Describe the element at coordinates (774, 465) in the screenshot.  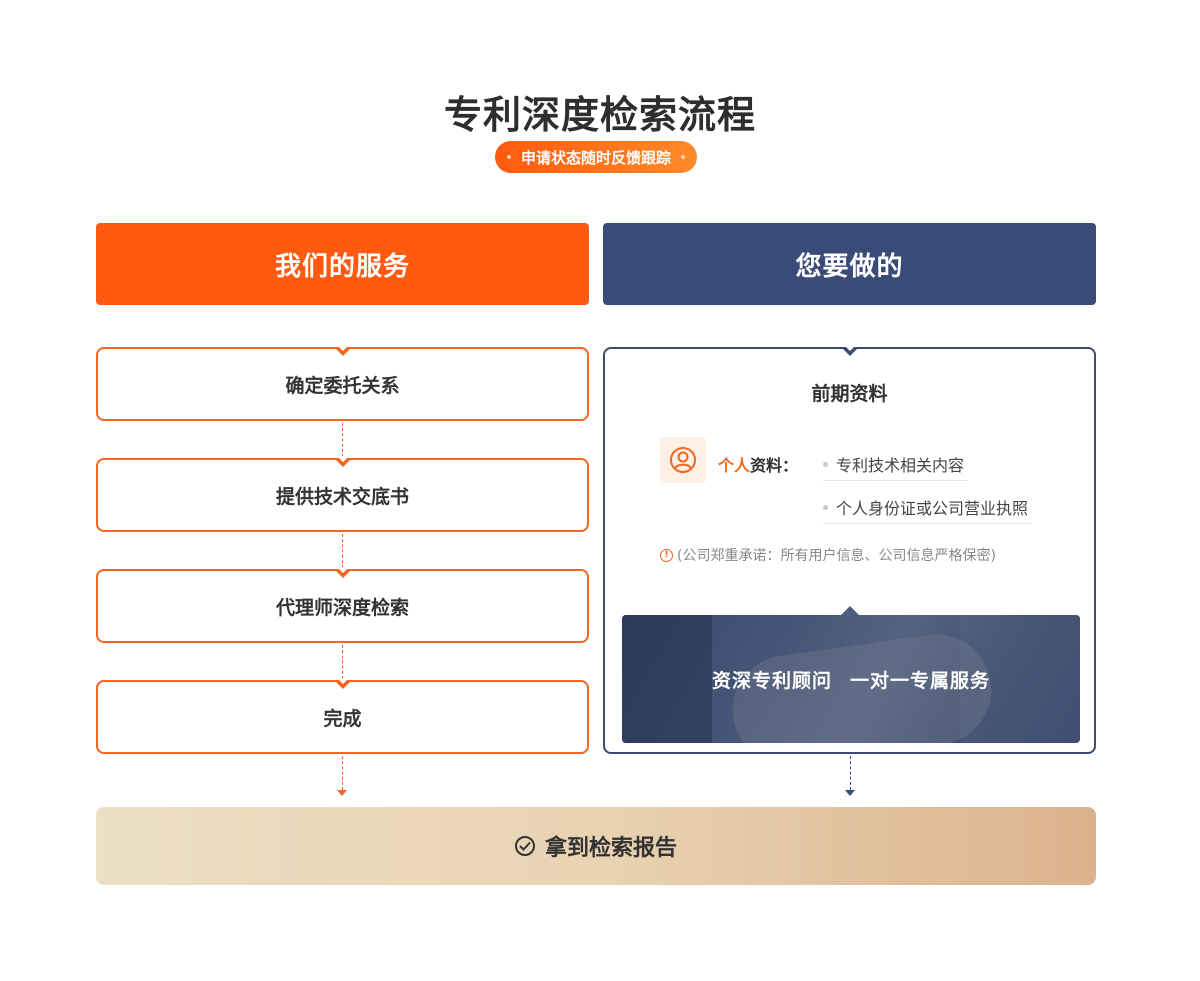
I see `label-rest: 资料：` at that location.